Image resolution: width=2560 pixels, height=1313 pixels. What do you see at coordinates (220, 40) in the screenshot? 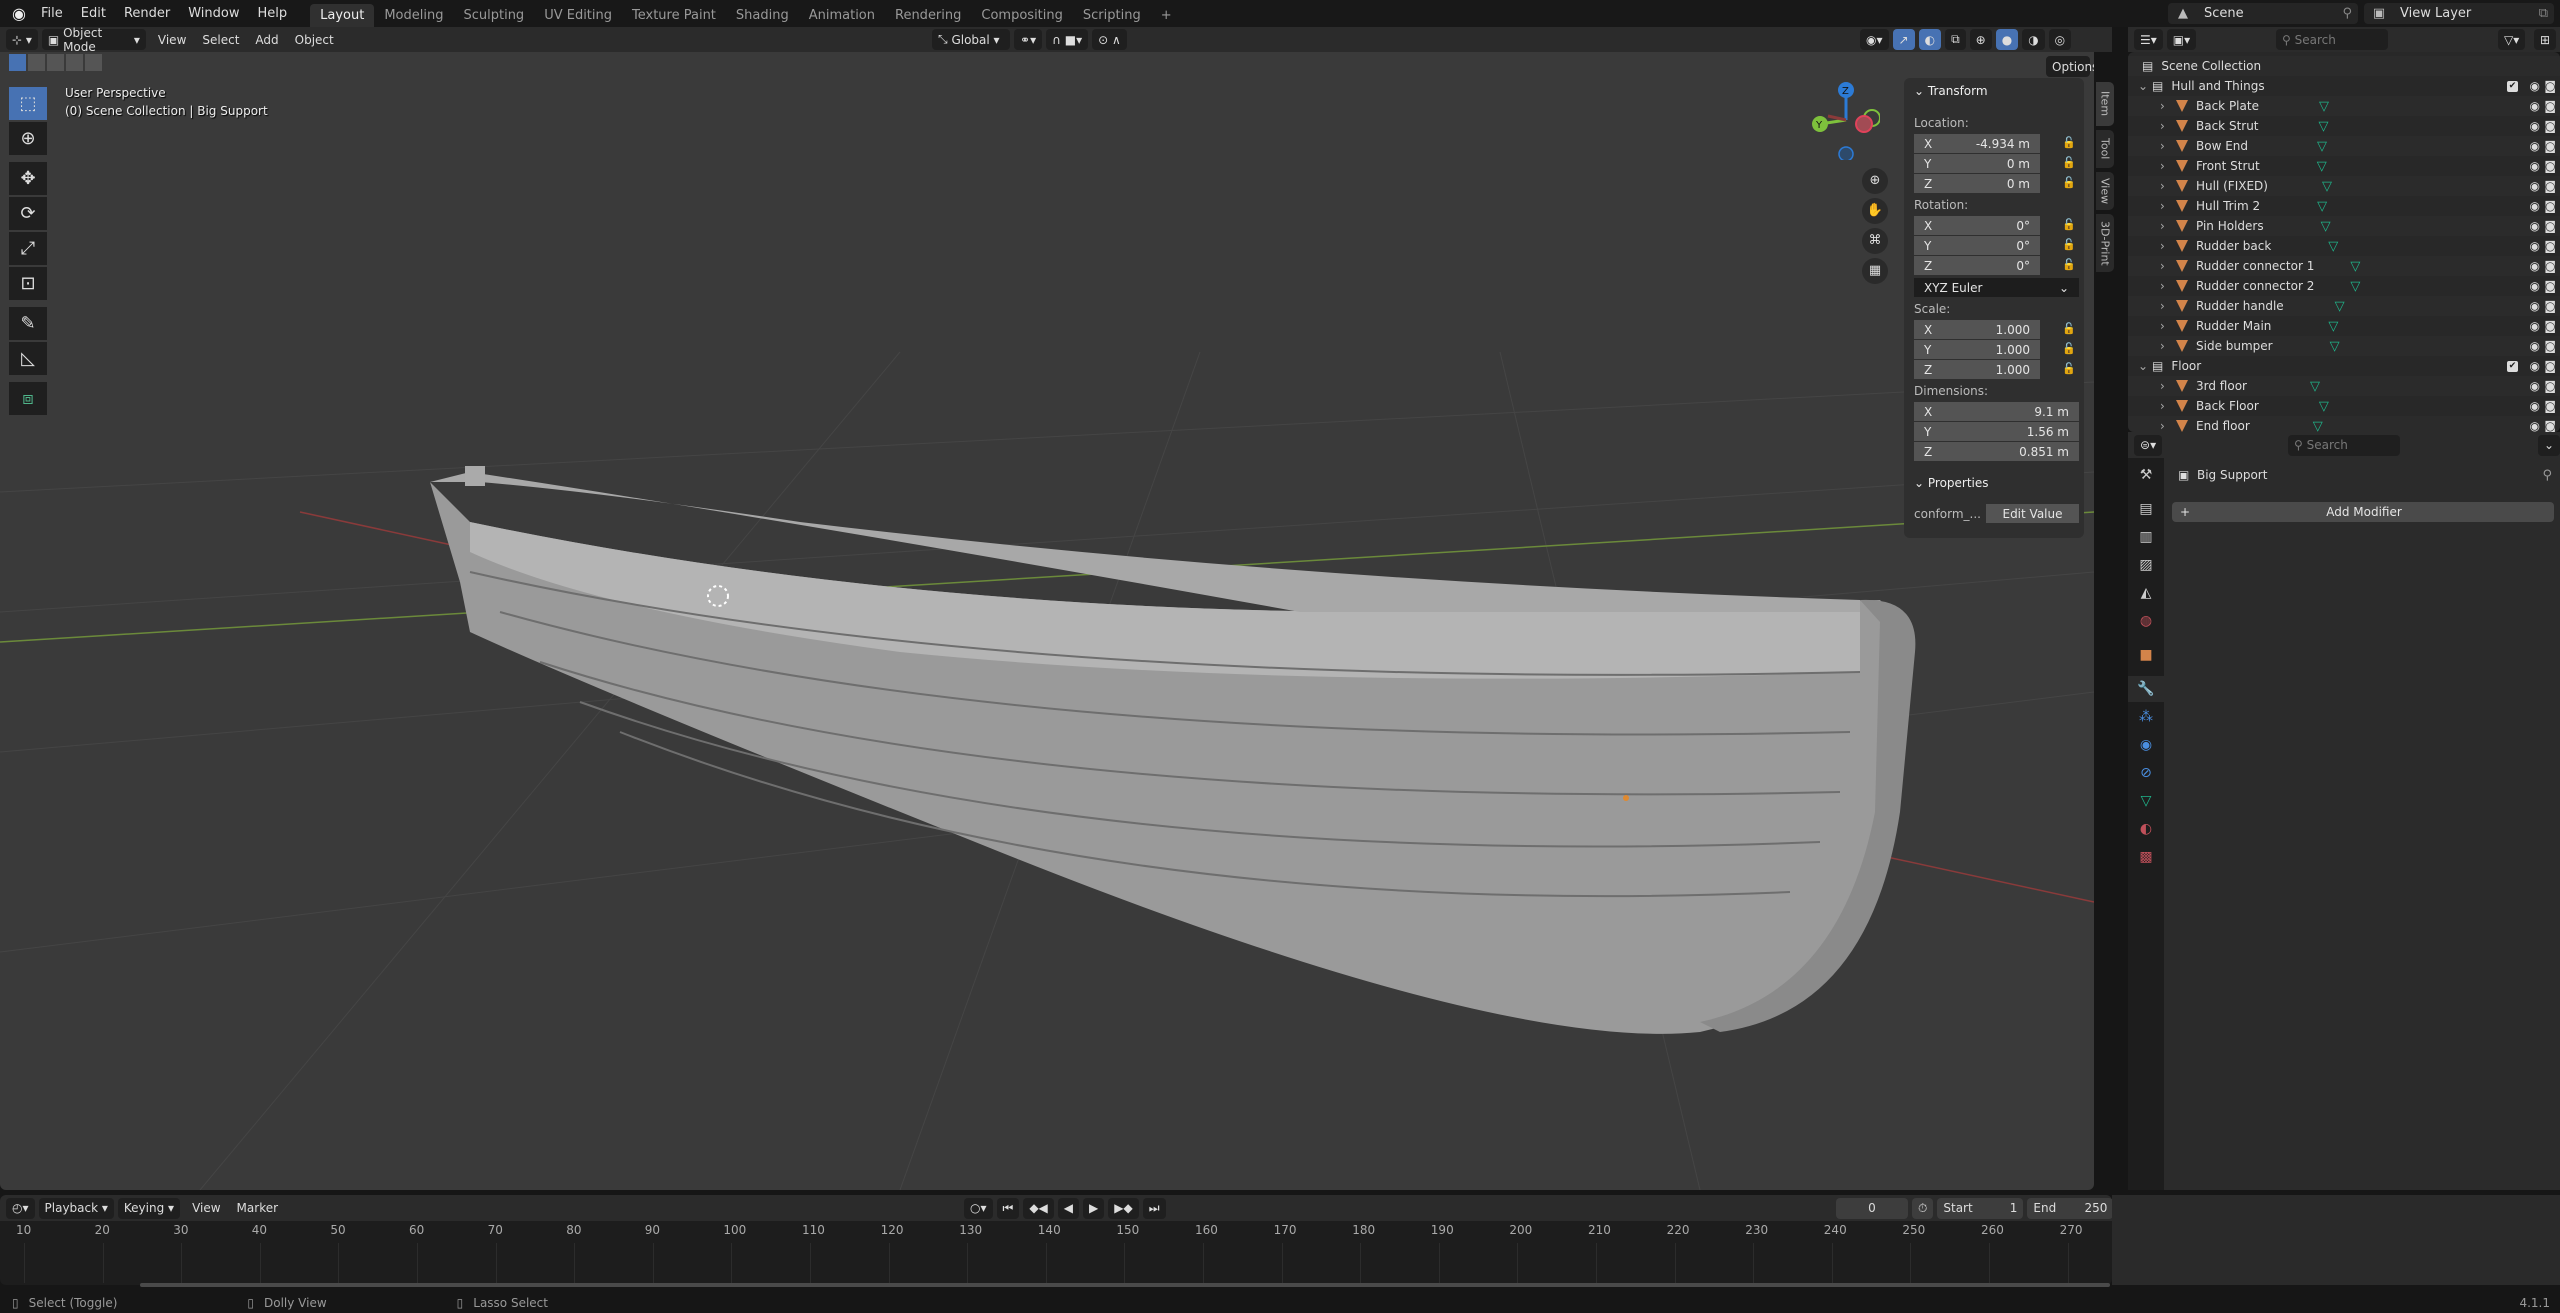
I see `menu-select: Select` at bounding box center [220, 40].